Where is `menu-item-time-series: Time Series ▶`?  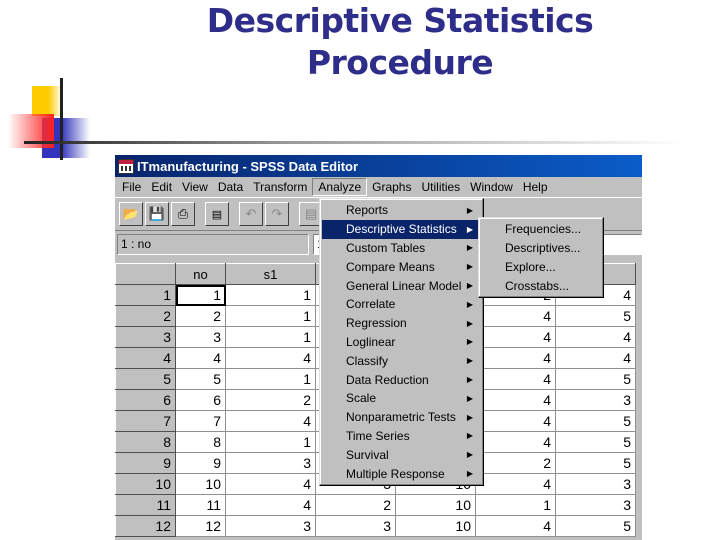 menu-item-time-series: Time Series ▶ is located at coordinates (401, 436).